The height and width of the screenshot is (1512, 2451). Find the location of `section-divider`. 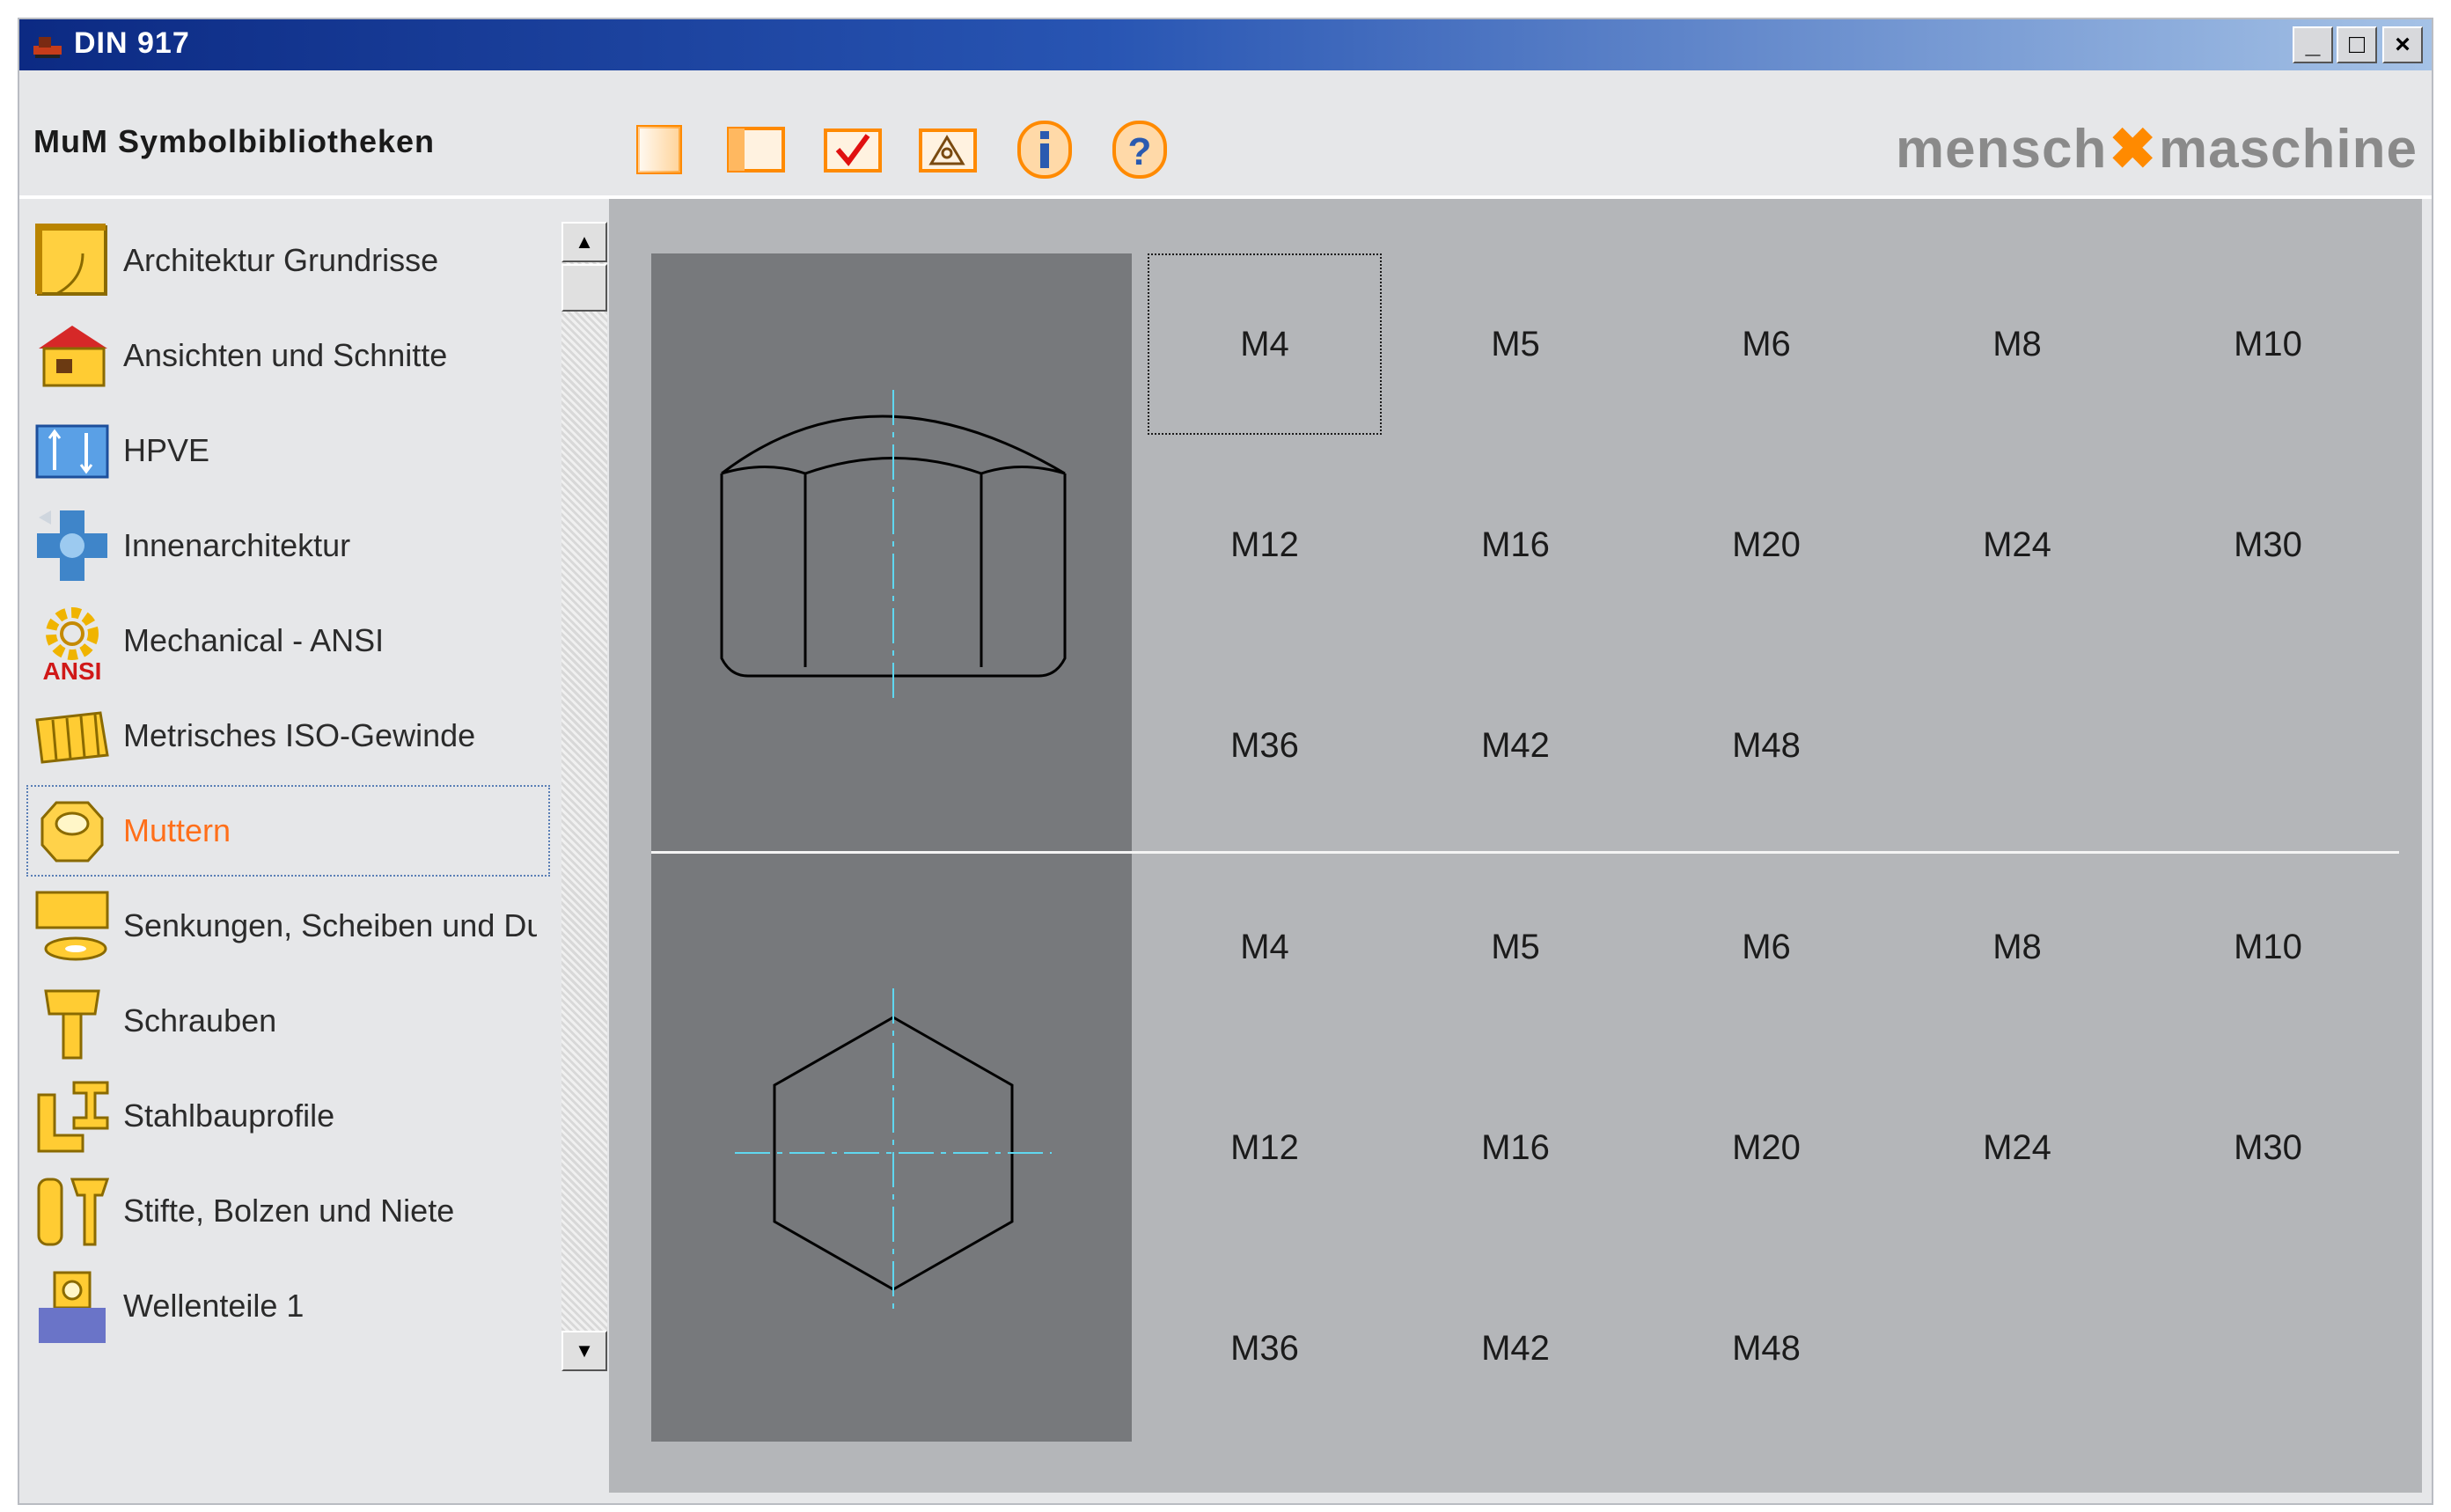

section-divider is located at coordinates (1525, 852).